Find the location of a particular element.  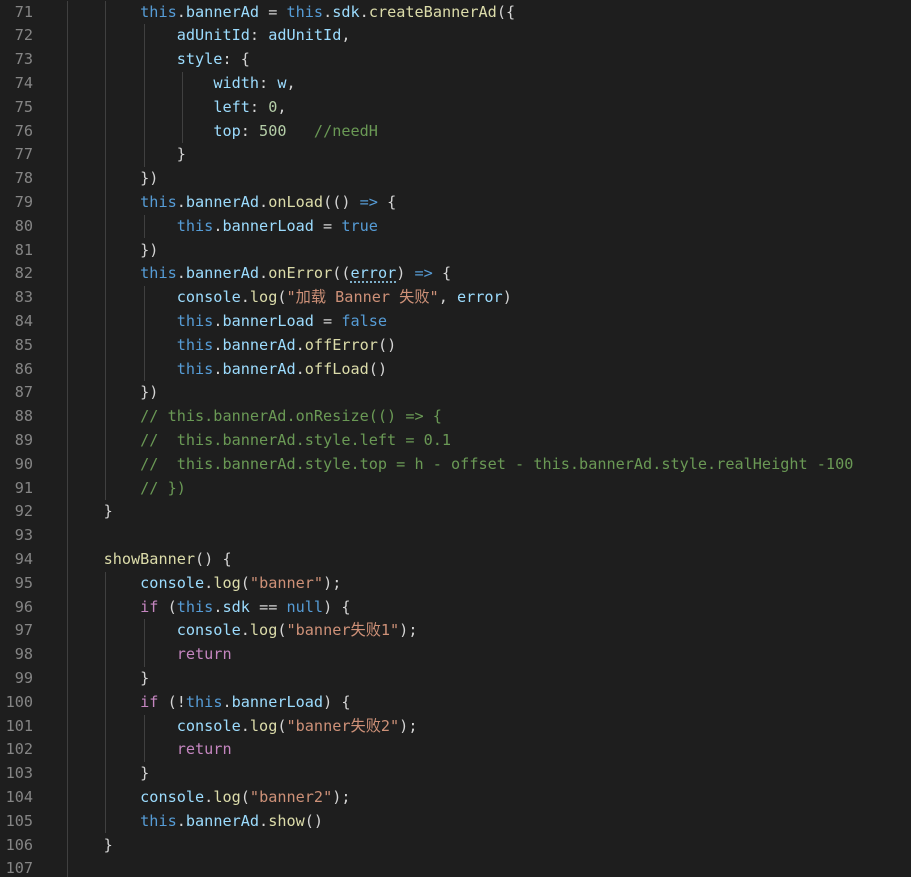

code-line: 104 console.log("banner2"); is located at coordinates (455, 798).